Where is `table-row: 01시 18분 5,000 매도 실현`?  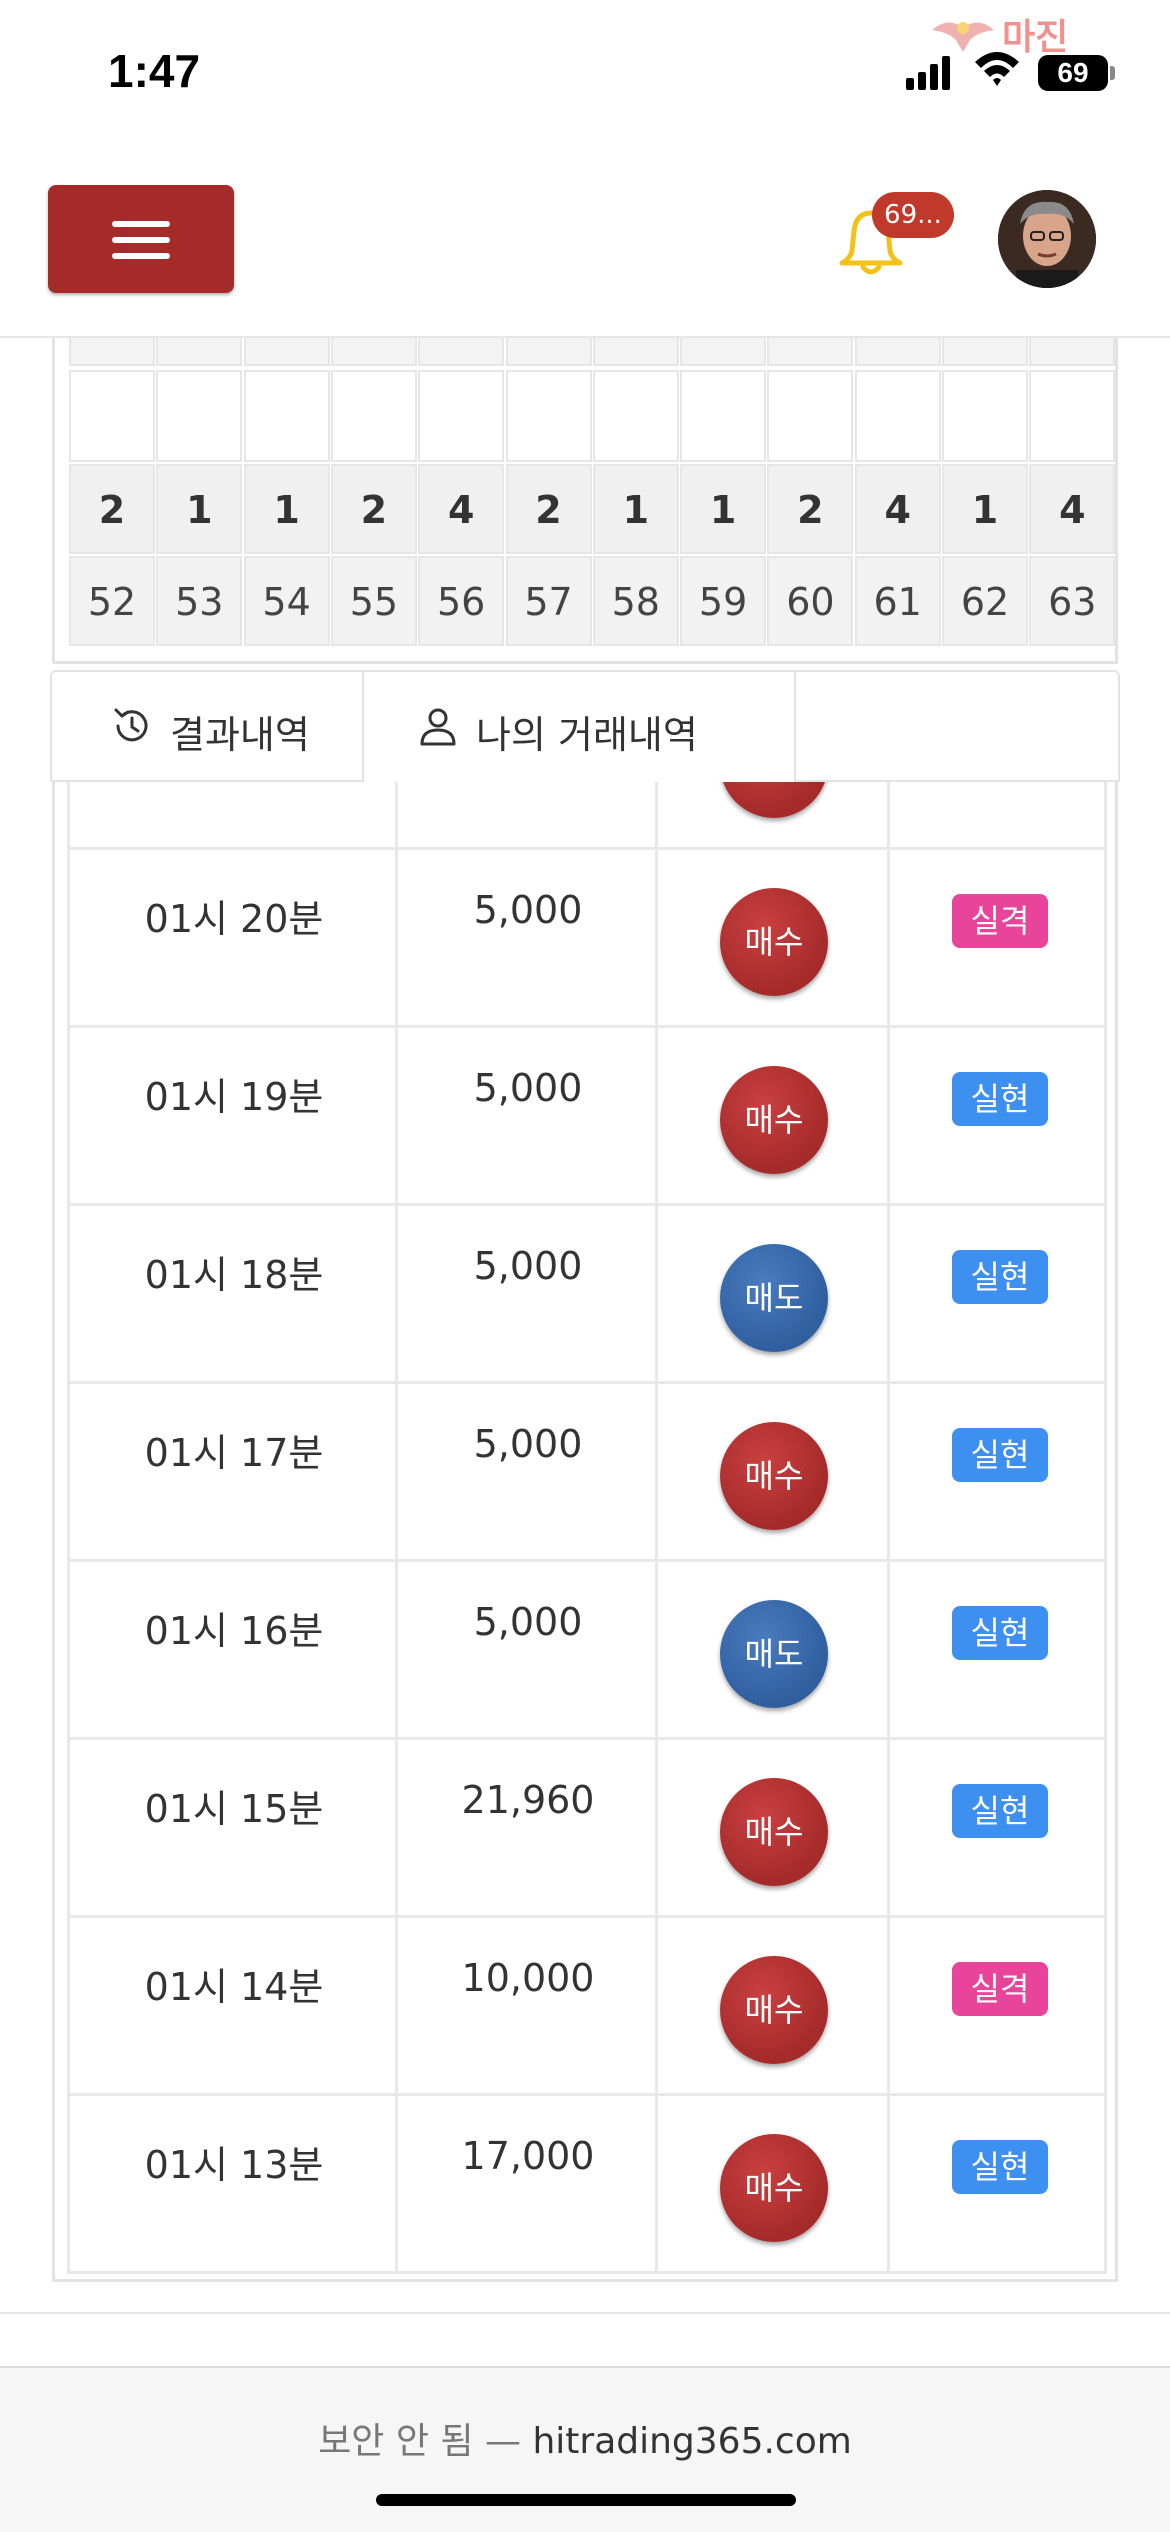
table-row: 01시 18분 5,000 매도 실현 is located at coordinates (587, 1295).